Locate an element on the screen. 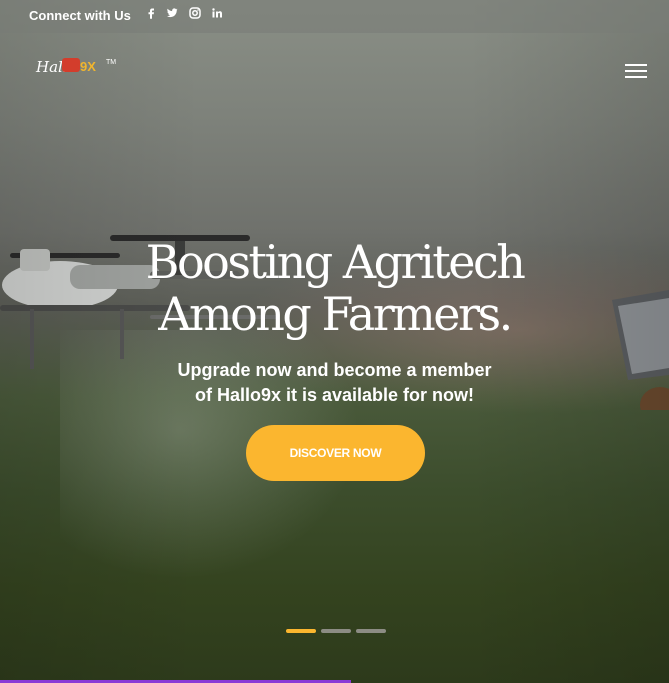 This screenshot has width=669, height=683. instagram-icon is located at coordinates (195, 13).